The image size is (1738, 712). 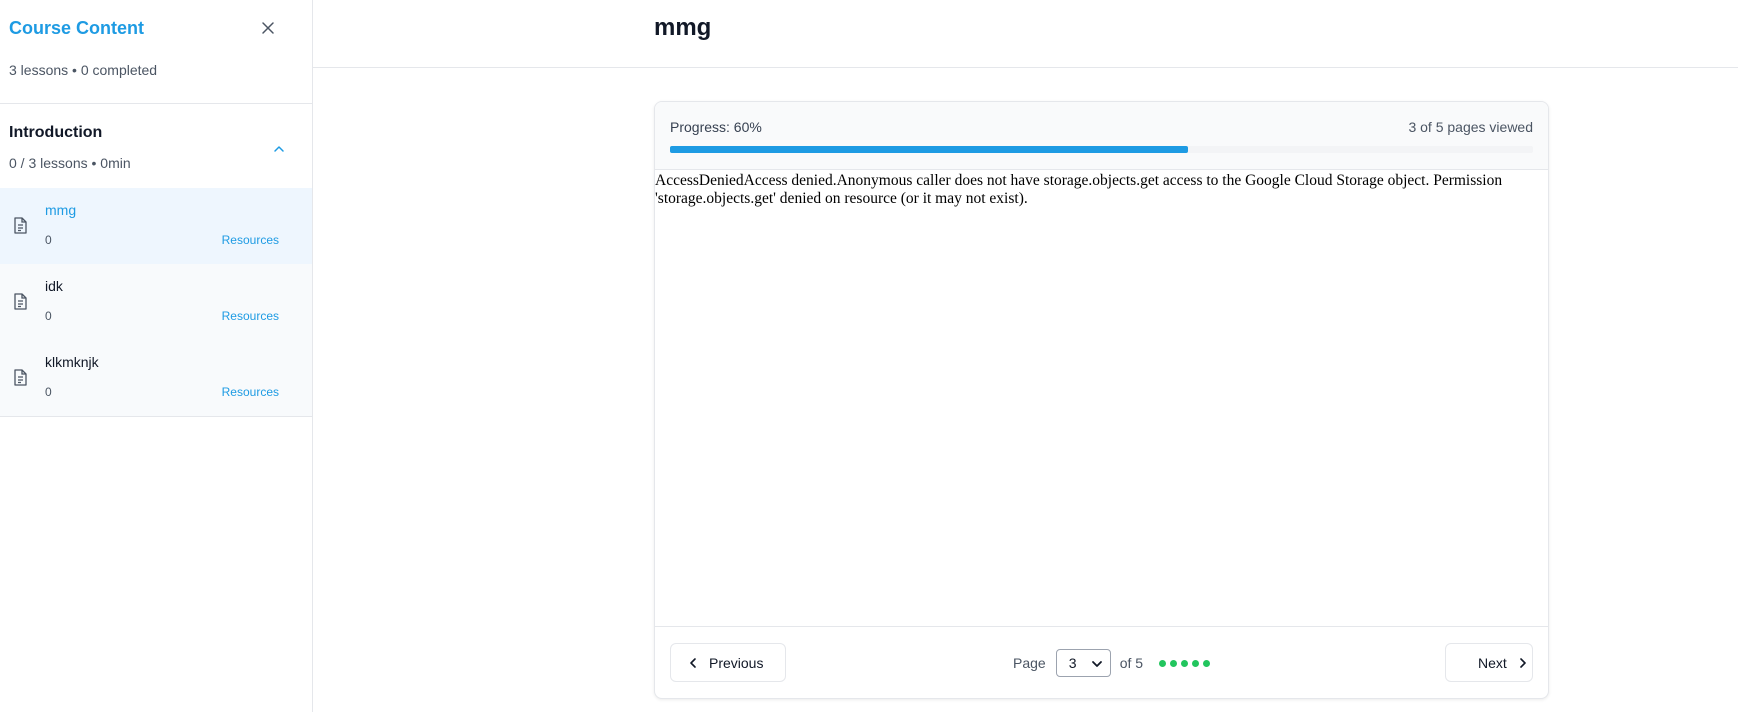 I want to click on progress-bar, so click(x=1101, y=149).